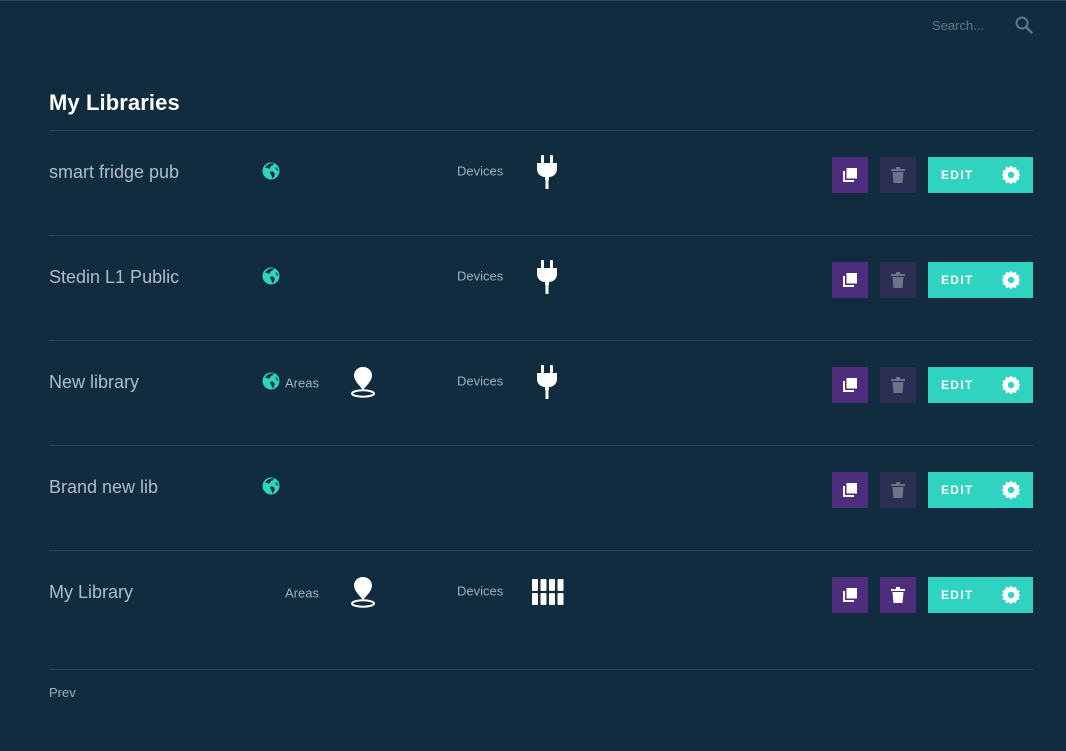 The width and height of the screenshot is (1066, 751). Describe the element at coordinates (91, 592) in the screenshot. I see `library-name: My Library` at that location.